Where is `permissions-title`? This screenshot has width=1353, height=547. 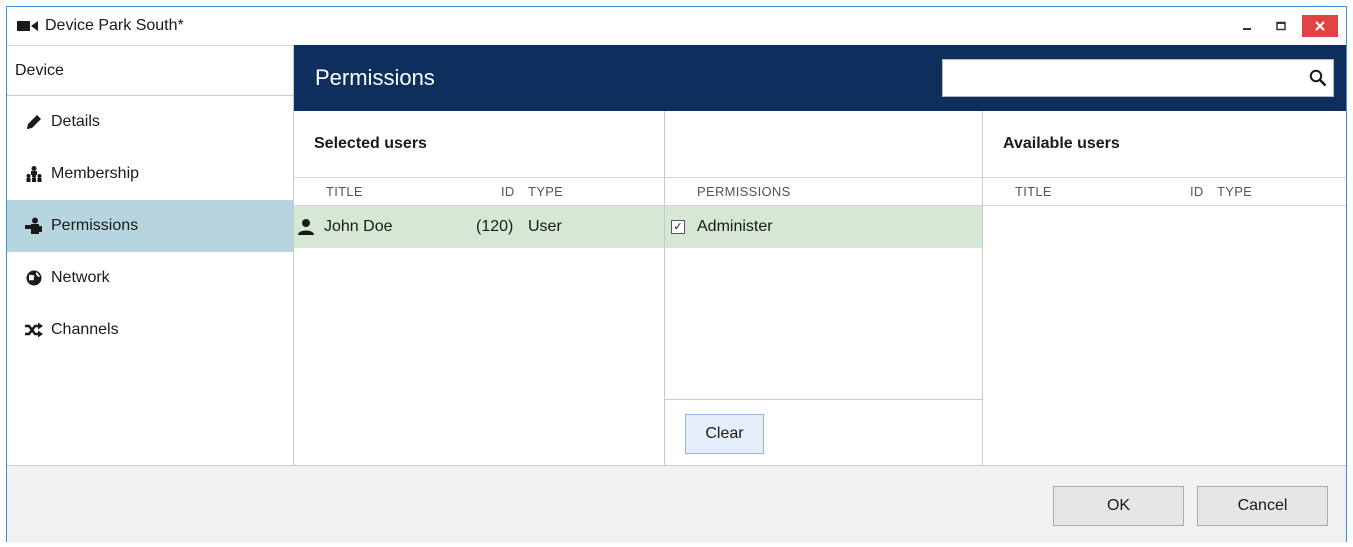 permissions-title is located at coordinates (823, 144).